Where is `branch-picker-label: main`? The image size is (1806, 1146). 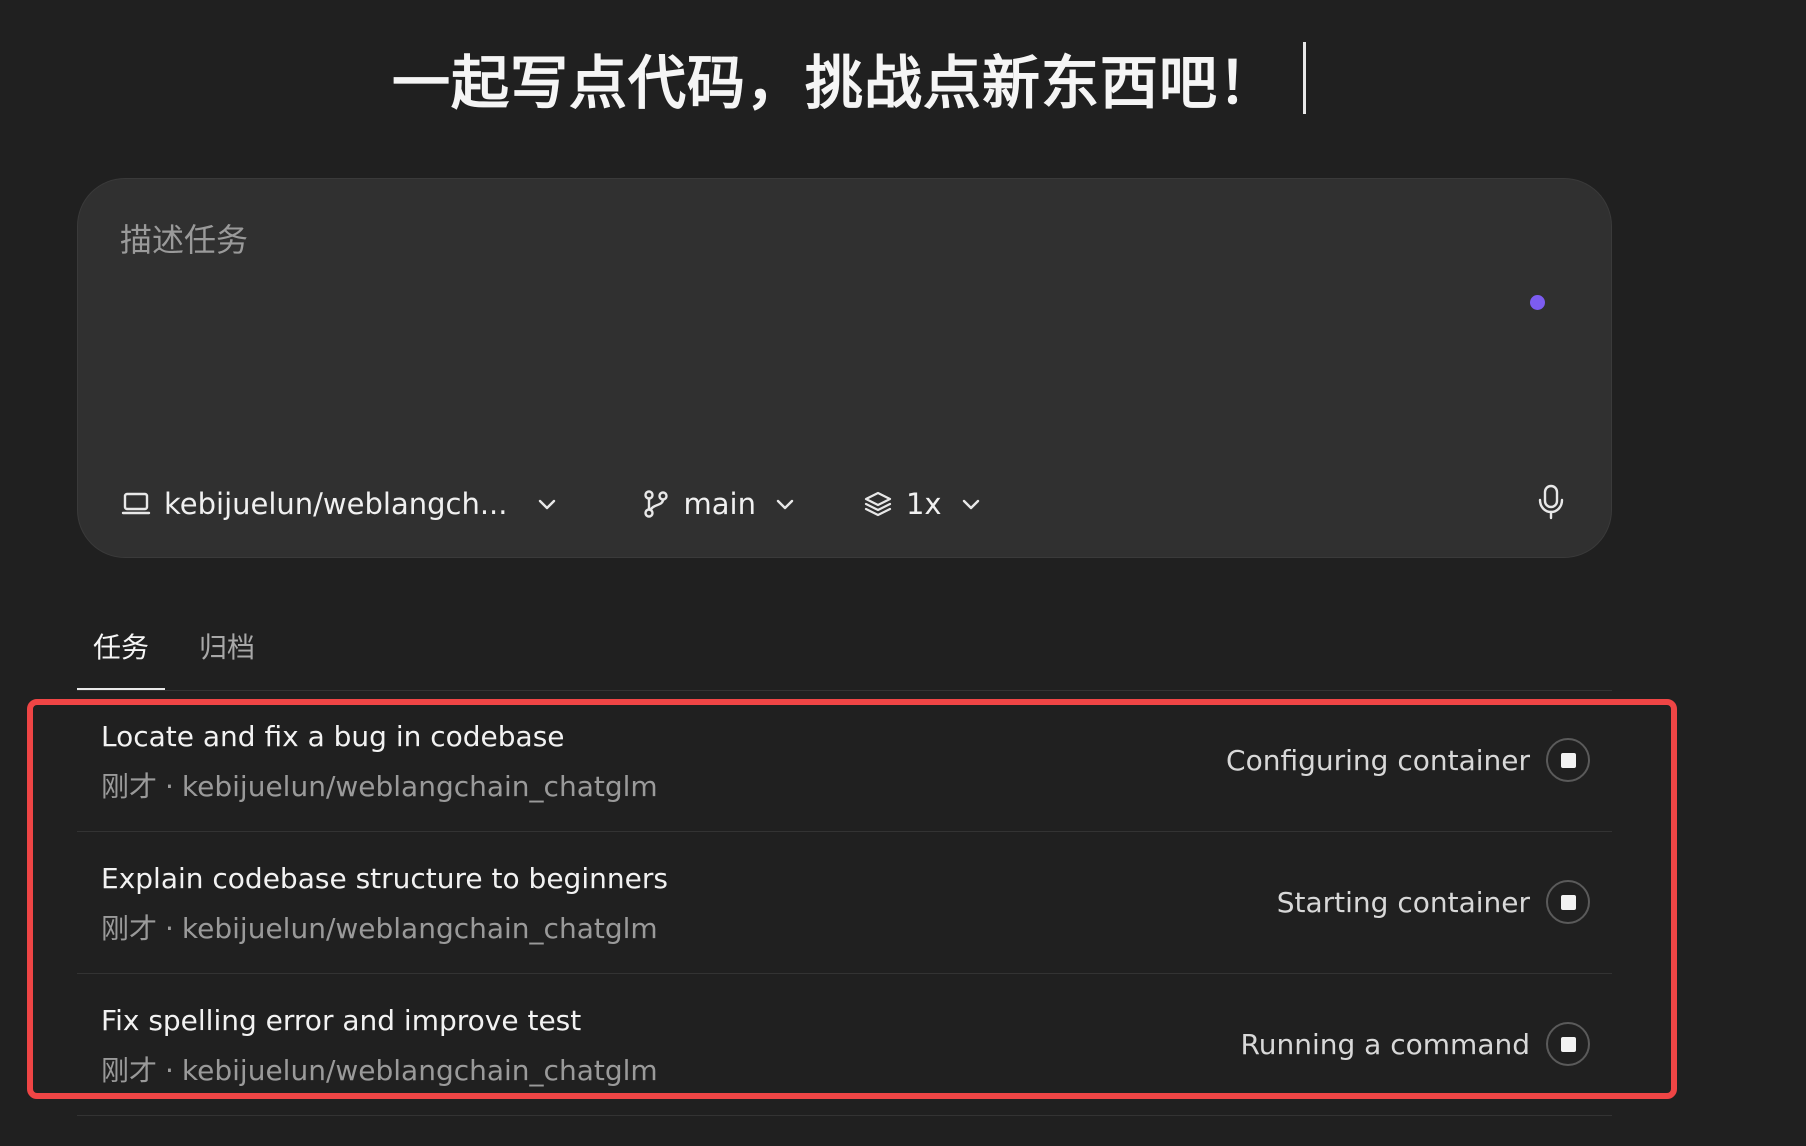
branch-picker-label: main is located at coordinates (719, 504).